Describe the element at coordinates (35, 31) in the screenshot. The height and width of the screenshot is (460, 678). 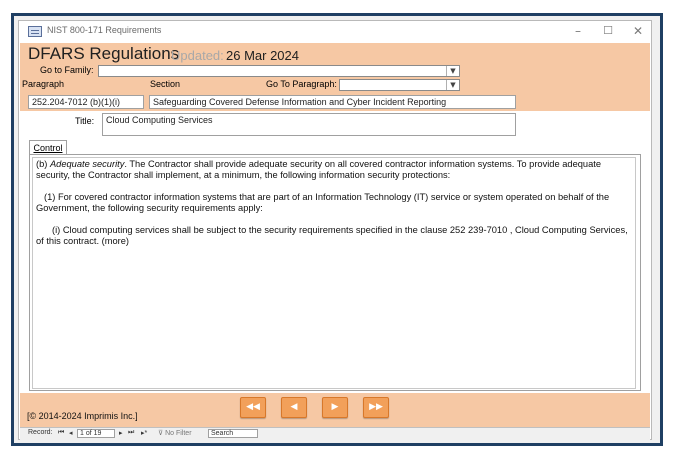
I see `form-icon` at that location.